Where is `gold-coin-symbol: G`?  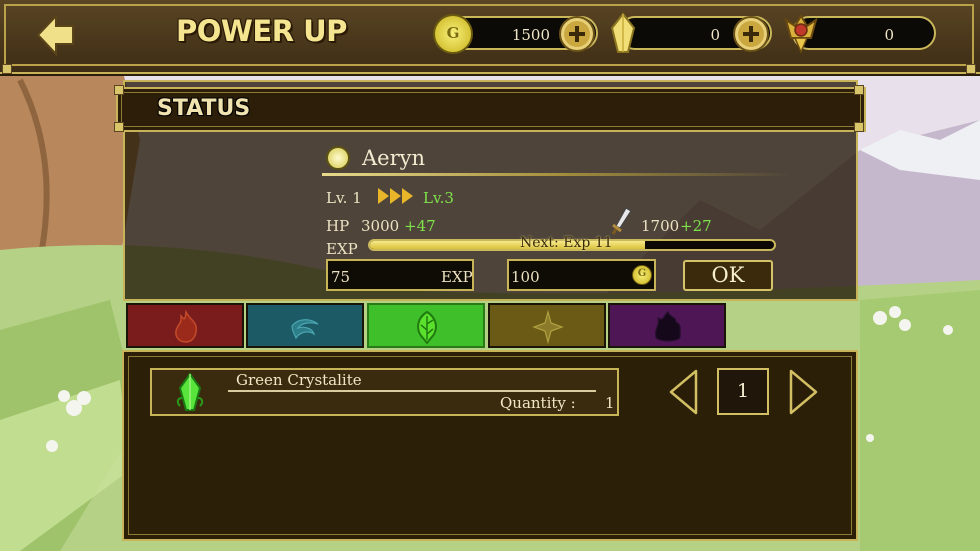 gold-coin-symbol: G is located at coordinates (453, 33).